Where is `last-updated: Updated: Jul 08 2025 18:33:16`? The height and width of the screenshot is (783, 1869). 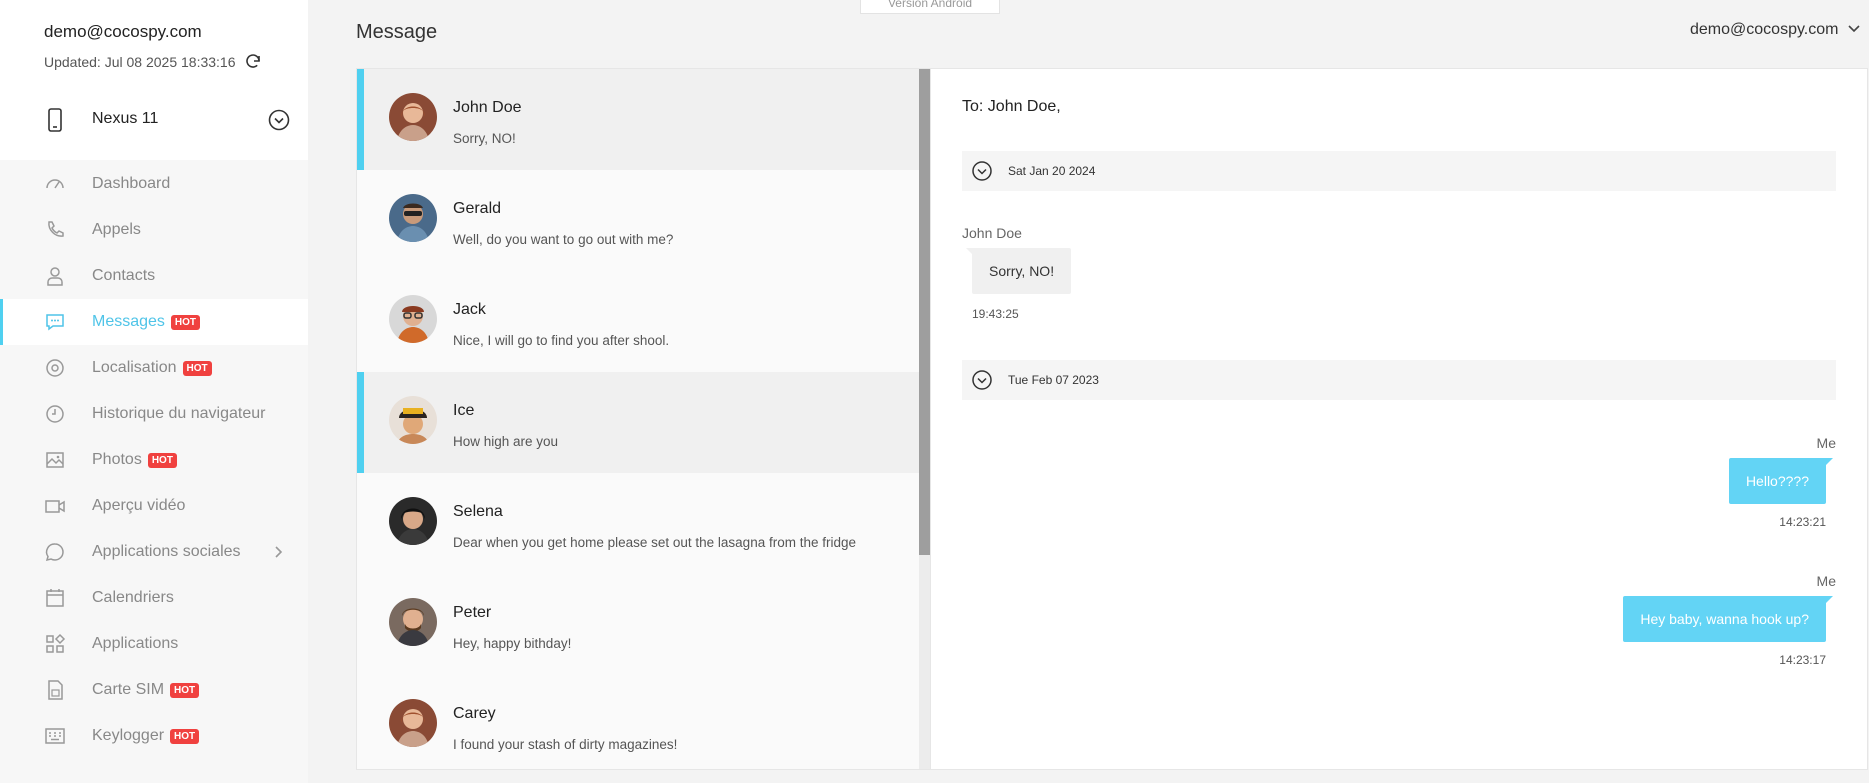 last-updated: Updated: Jul 08 2025 18:33:16 is located at coordinates (153, 62).